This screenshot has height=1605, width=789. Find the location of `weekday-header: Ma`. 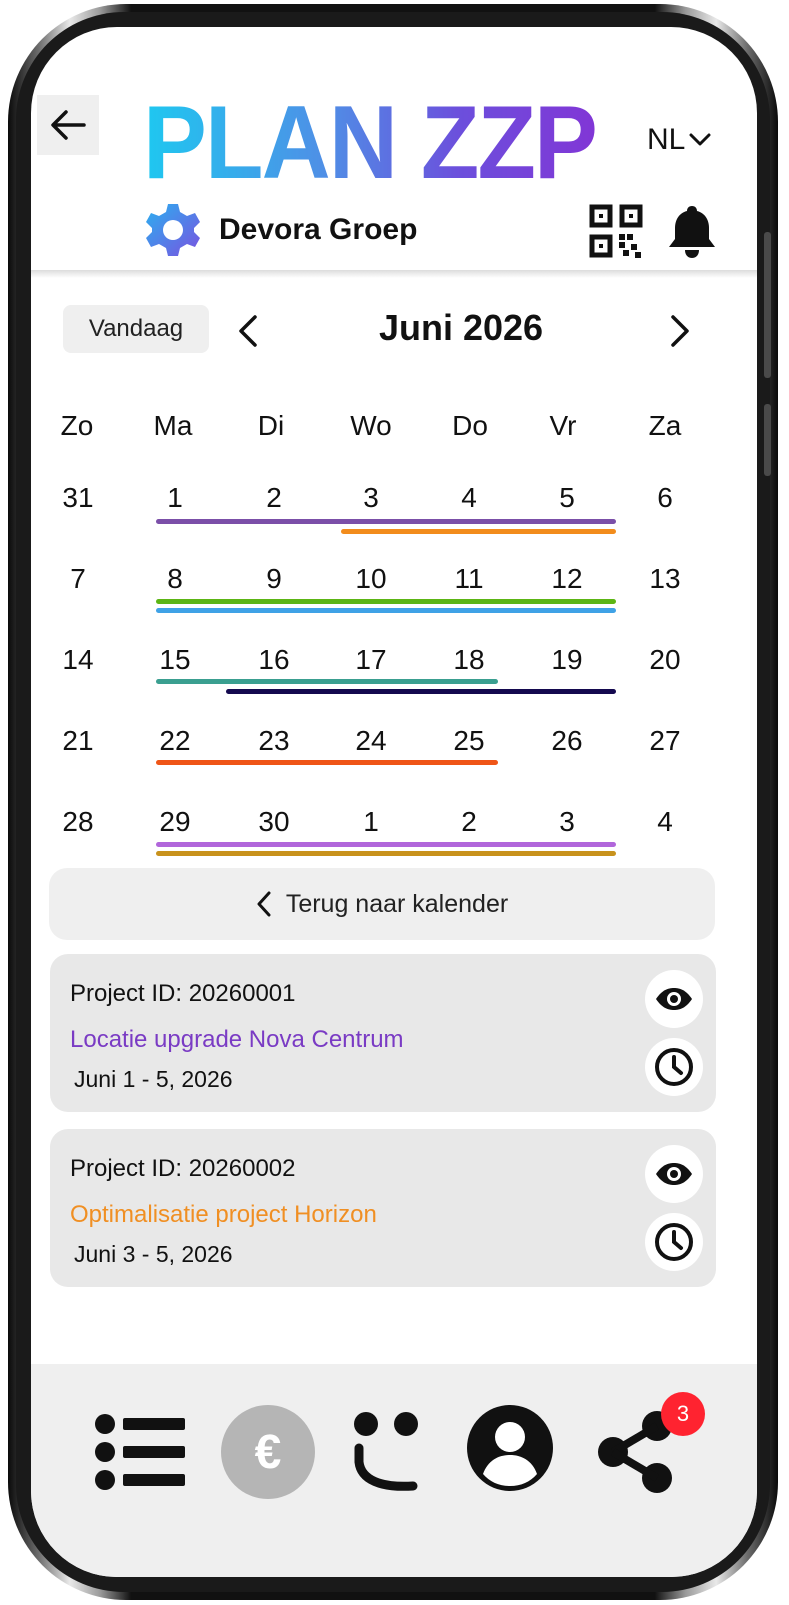

weekday-header: Ma is located at coordinates (173, 425).